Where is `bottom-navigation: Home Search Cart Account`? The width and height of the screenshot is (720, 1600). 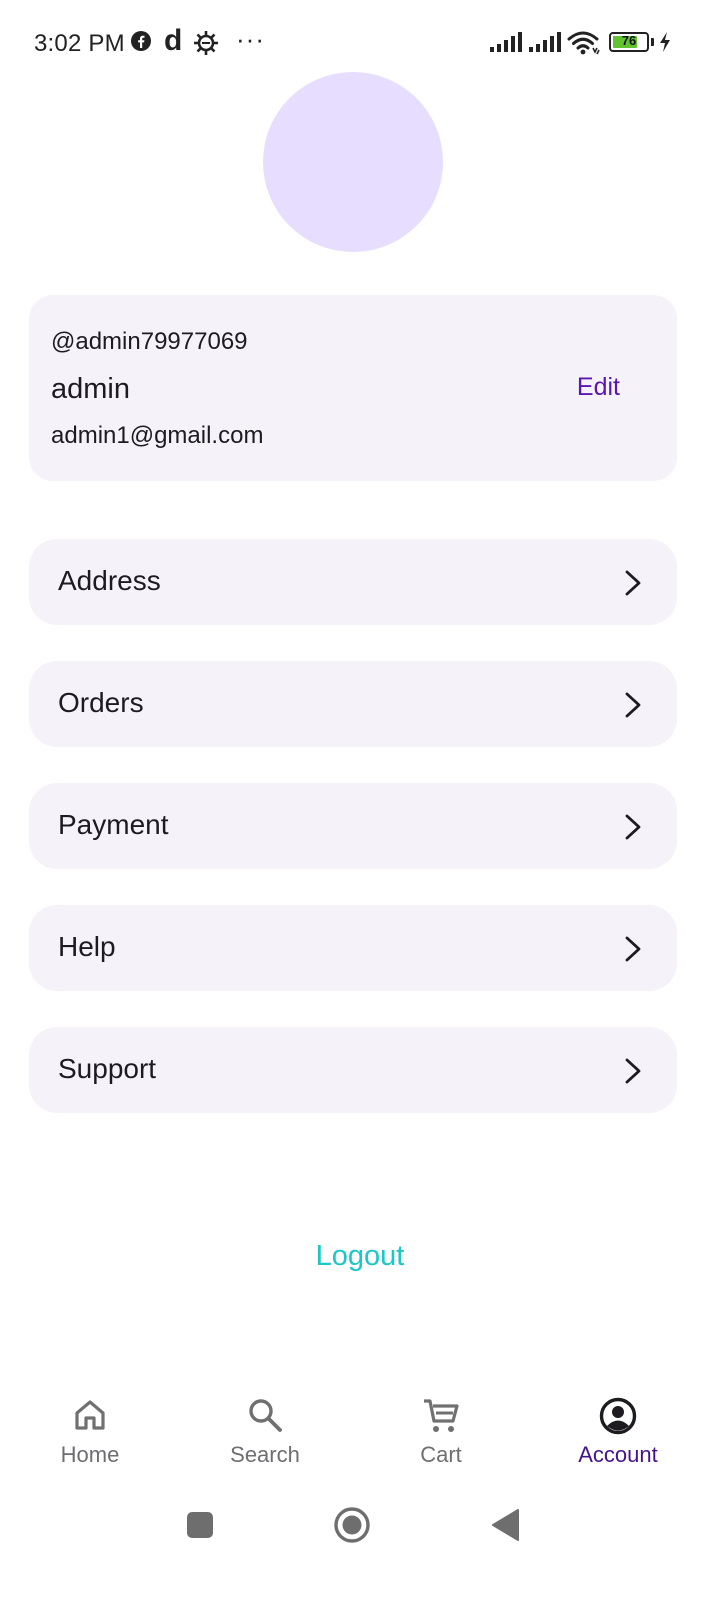
bottom-navigation: Home Search Cart Account is located at coordinates (360, 1432).